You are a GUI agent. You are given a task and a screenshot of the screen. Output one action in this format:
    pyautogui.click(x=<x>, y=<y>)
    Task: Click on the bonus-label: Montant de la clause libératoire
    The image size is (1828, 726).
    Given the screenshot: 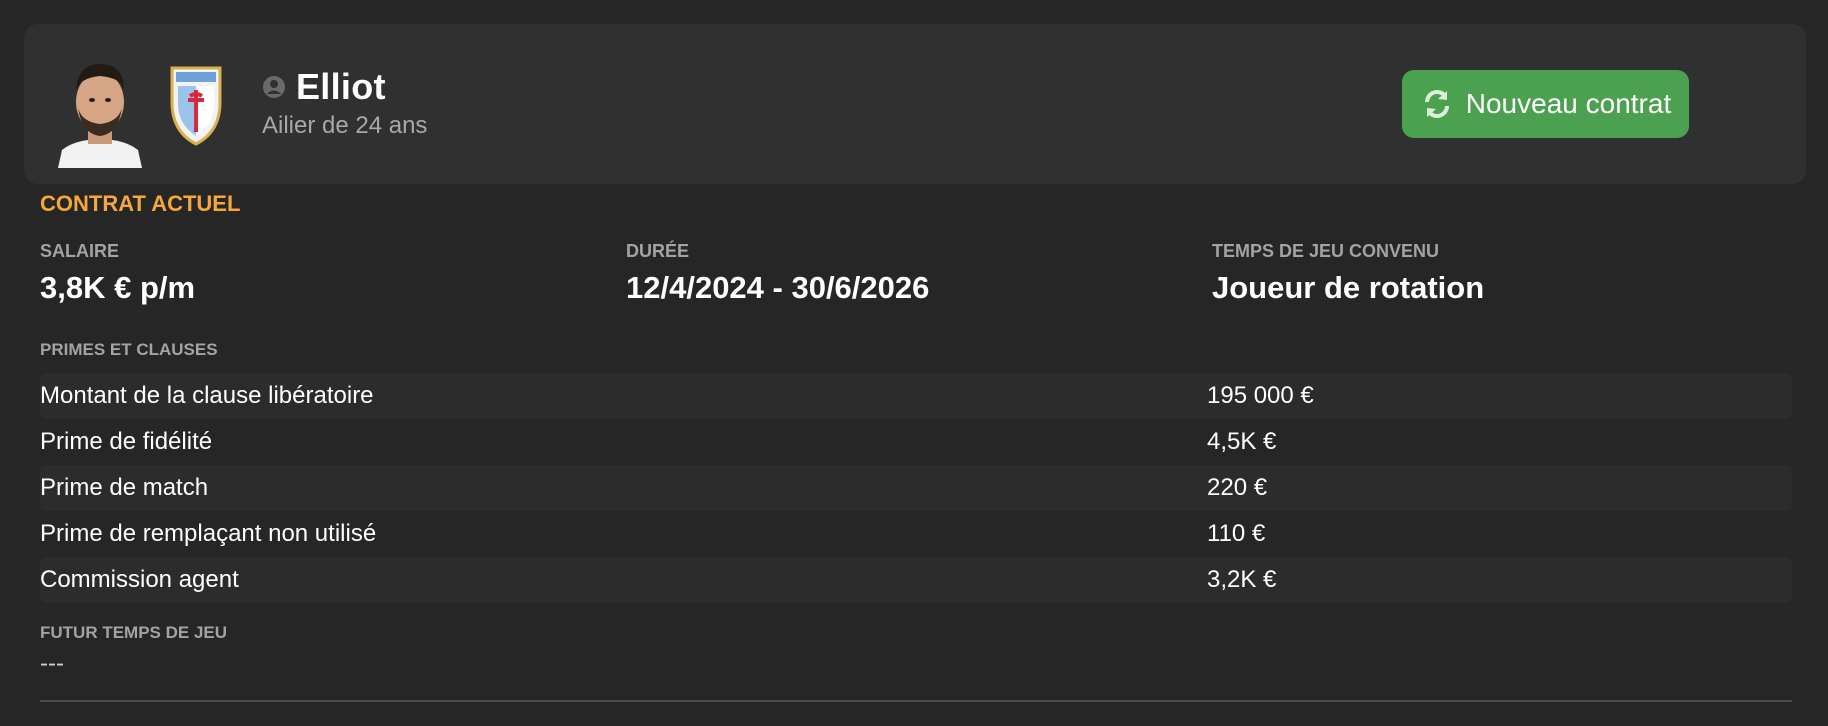 What is the action you would take?
    pyautogui.click(x=207, y=395)
    